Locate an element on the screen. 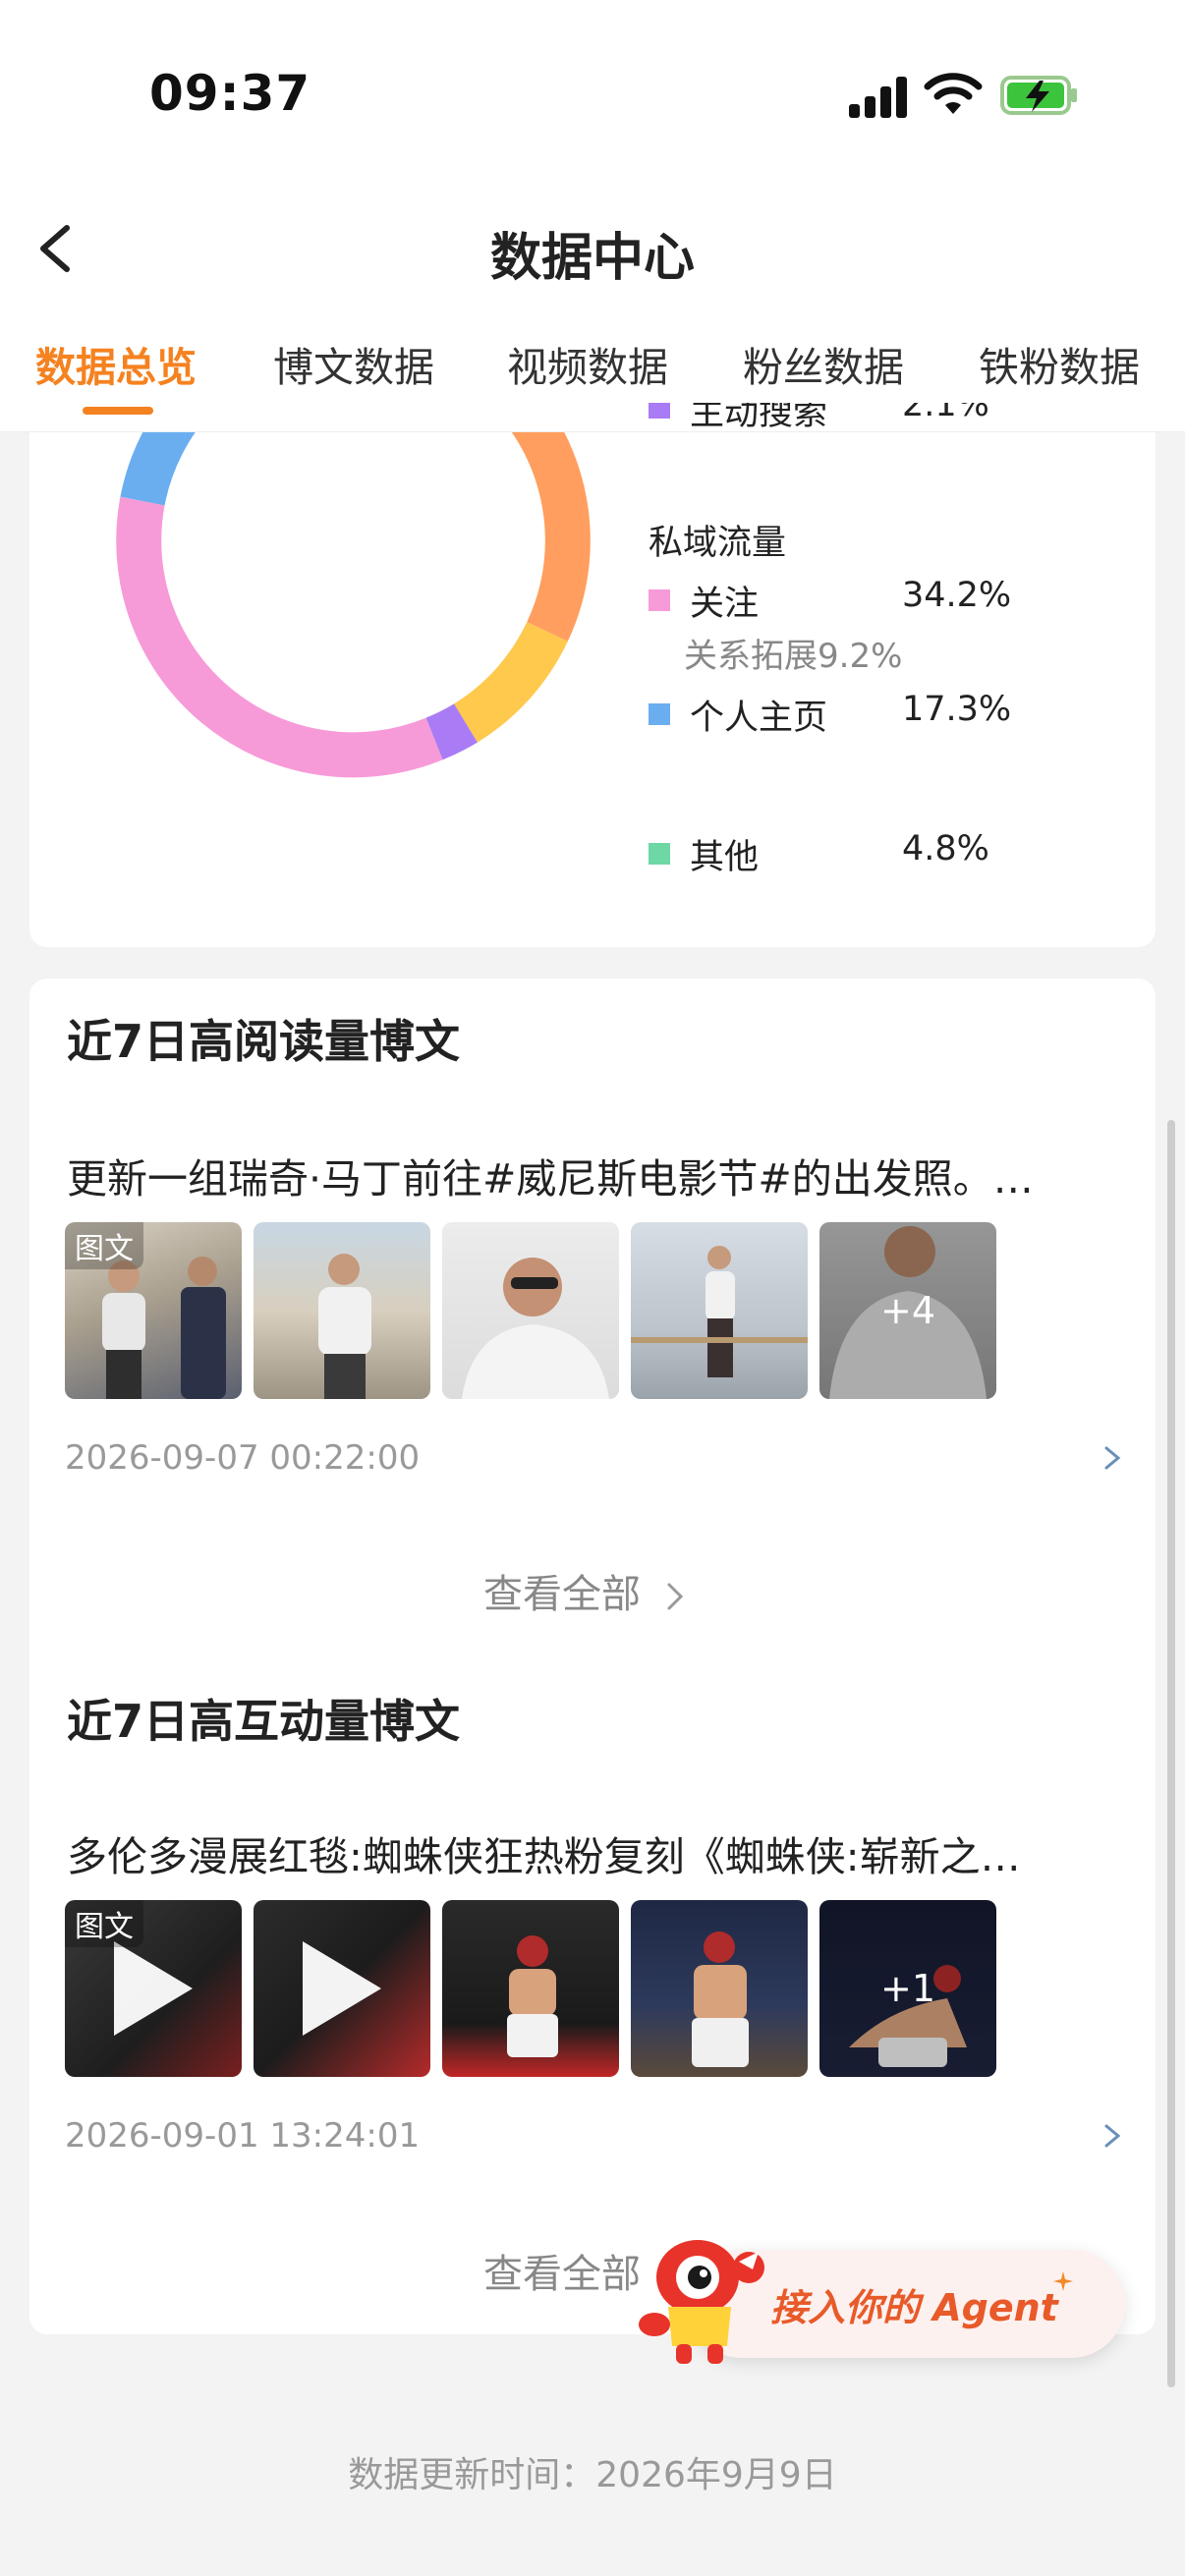 The width and height of the screenshot is (1185, 2576). legend-row-follow: 关注 34.2% is located at coordinates (885, 600).